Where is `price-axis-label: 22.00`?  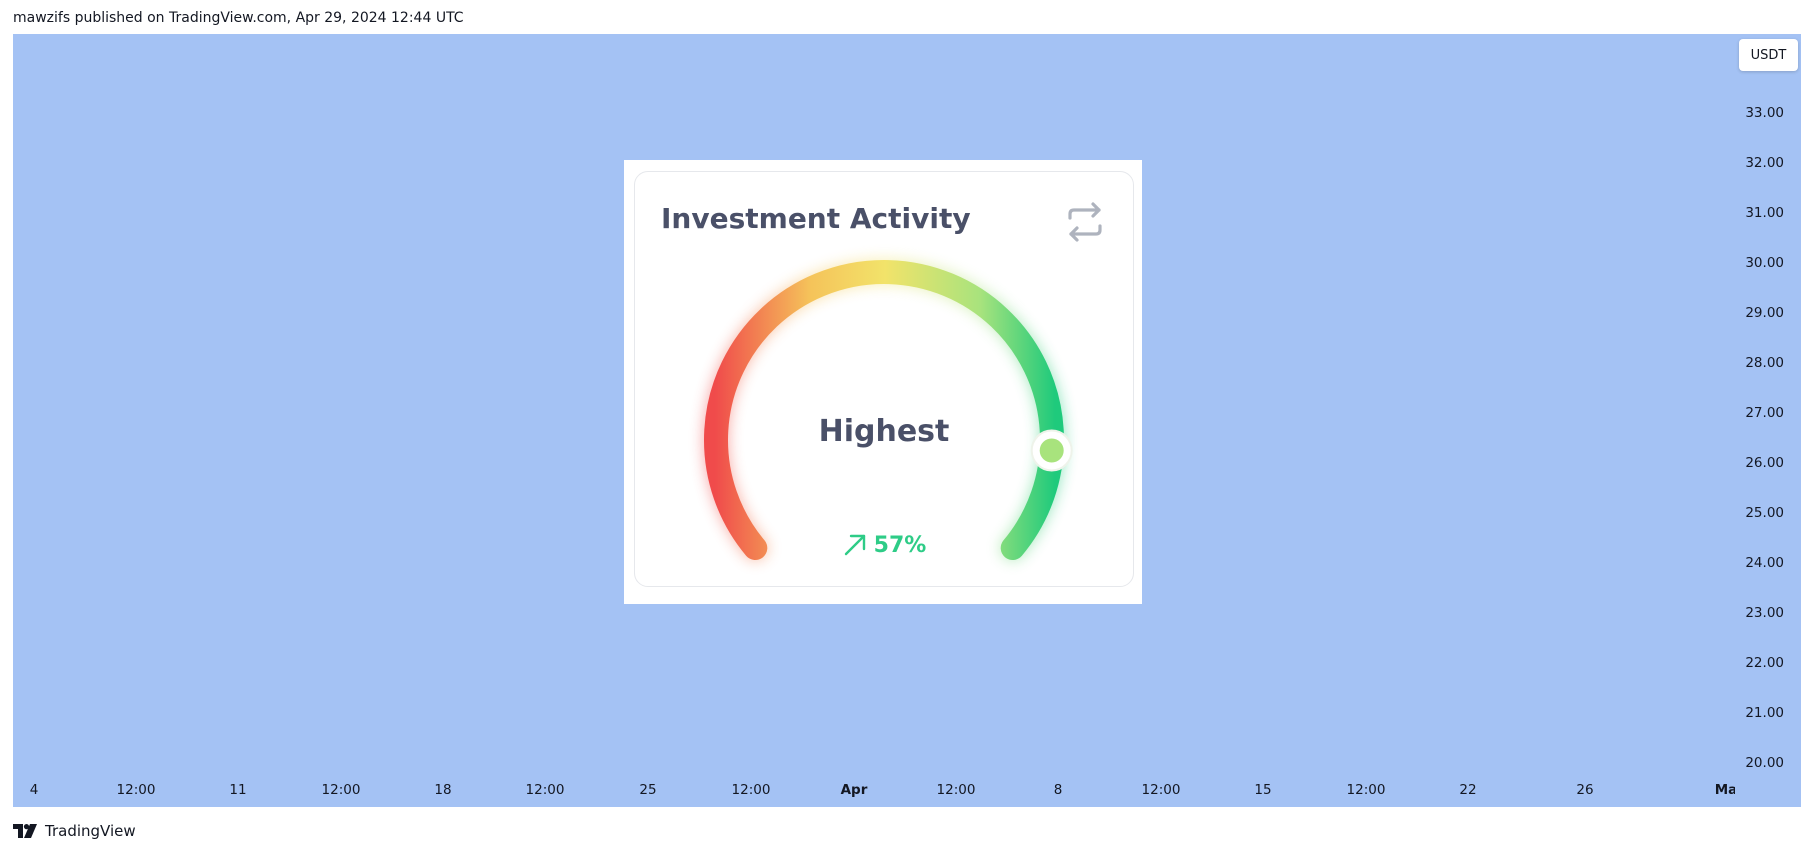 price-axis-label: 22.00 is located at coordinates (1764, 663).